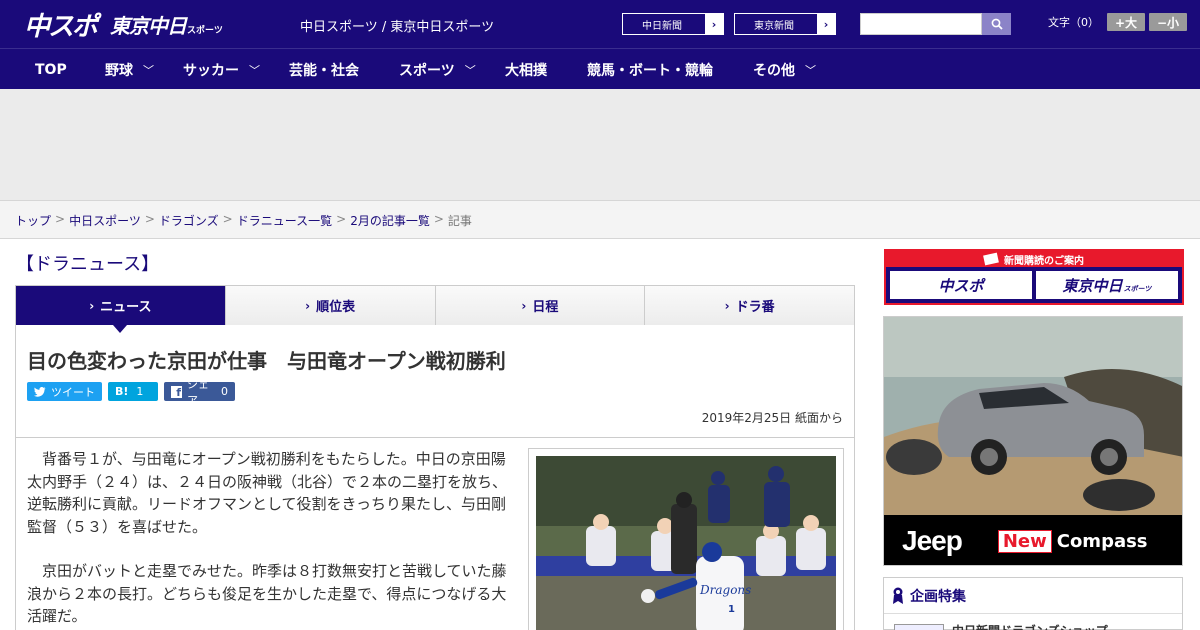  What do you see at coordinates (755, 307) in the screenshot?
I see `tab-label: ドラ番` at bounding box center [755, 307].